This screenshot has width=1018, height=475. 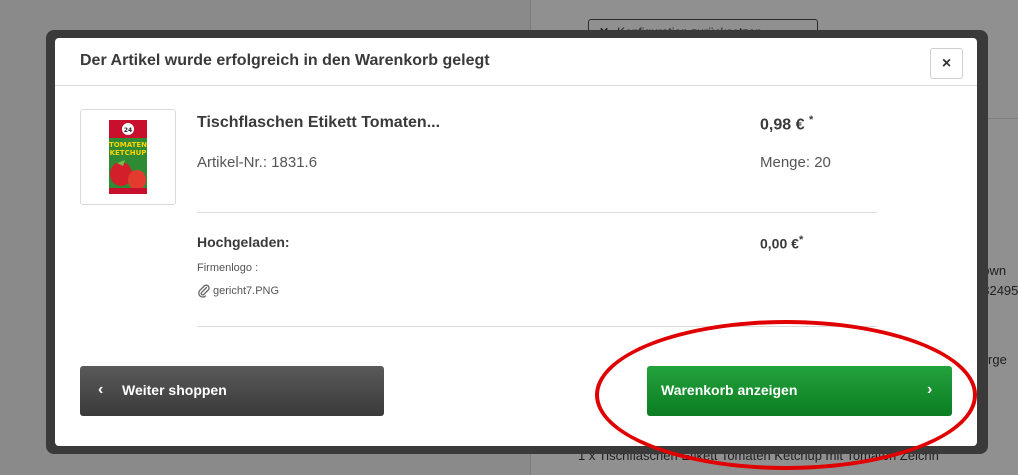 I want to click on quantity: Menge: 20, so click(x=795, y=162).